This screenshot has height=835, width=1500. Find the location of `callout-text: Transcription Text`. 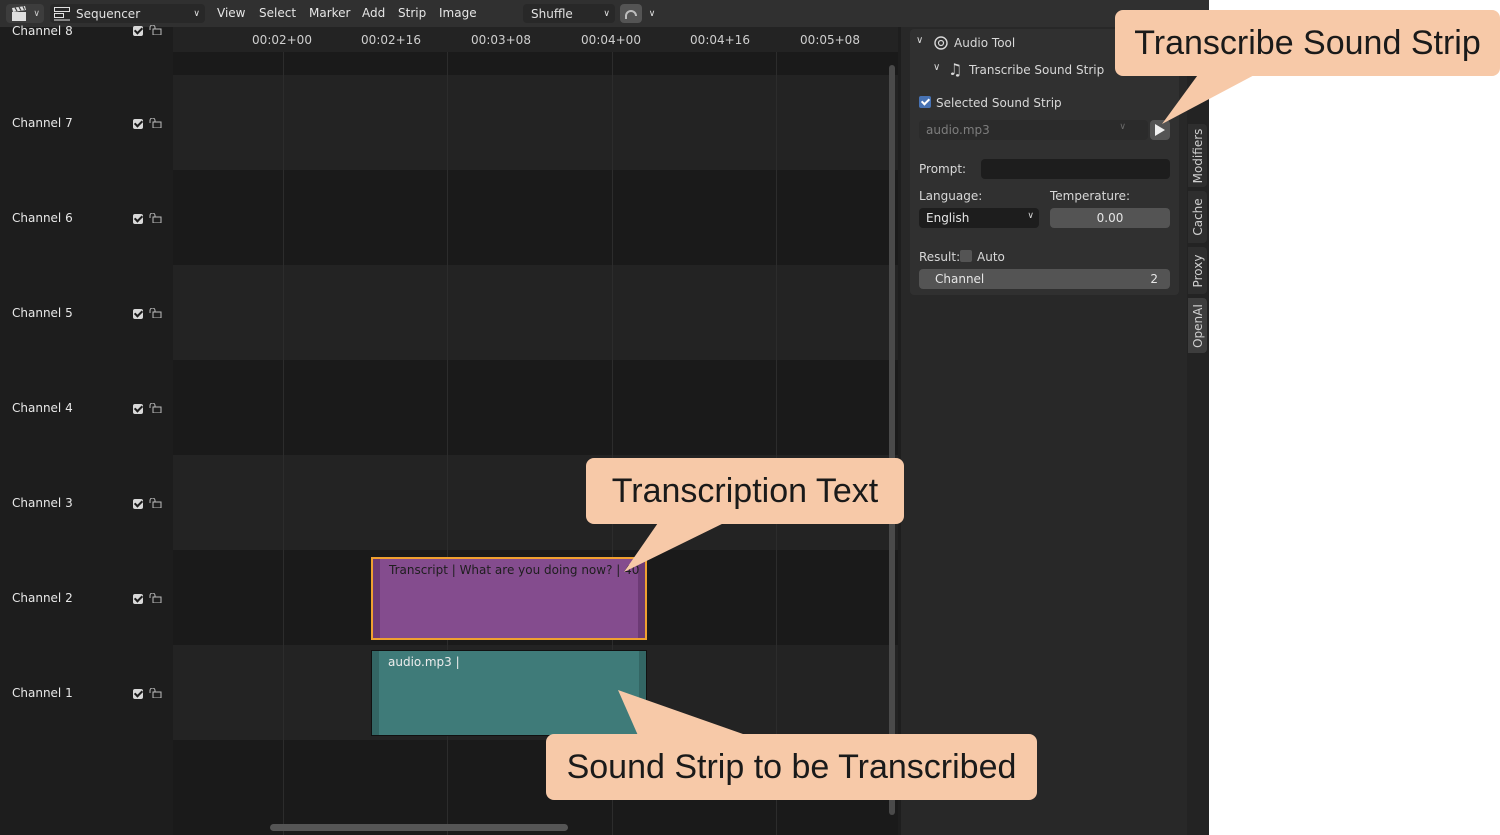

callout-text: Transcription Text is located at coordinates (745, 491).